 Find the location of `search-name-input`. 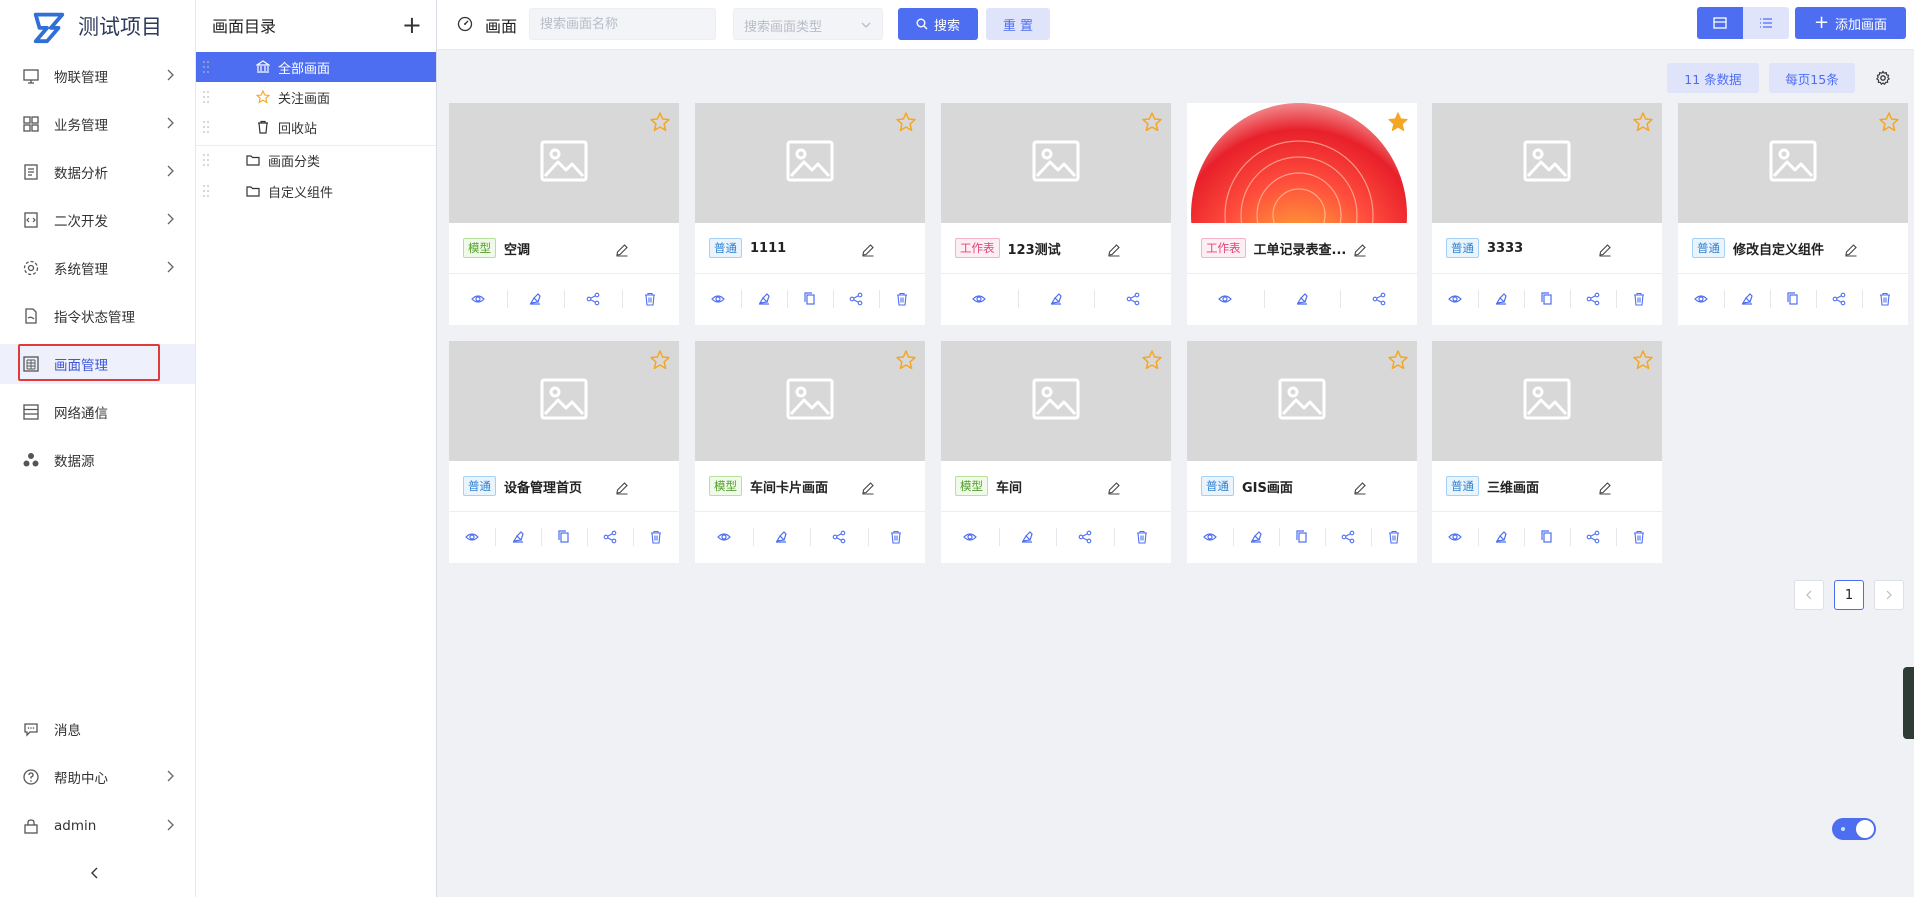

search-name-input is located at coordinates (622, 24).